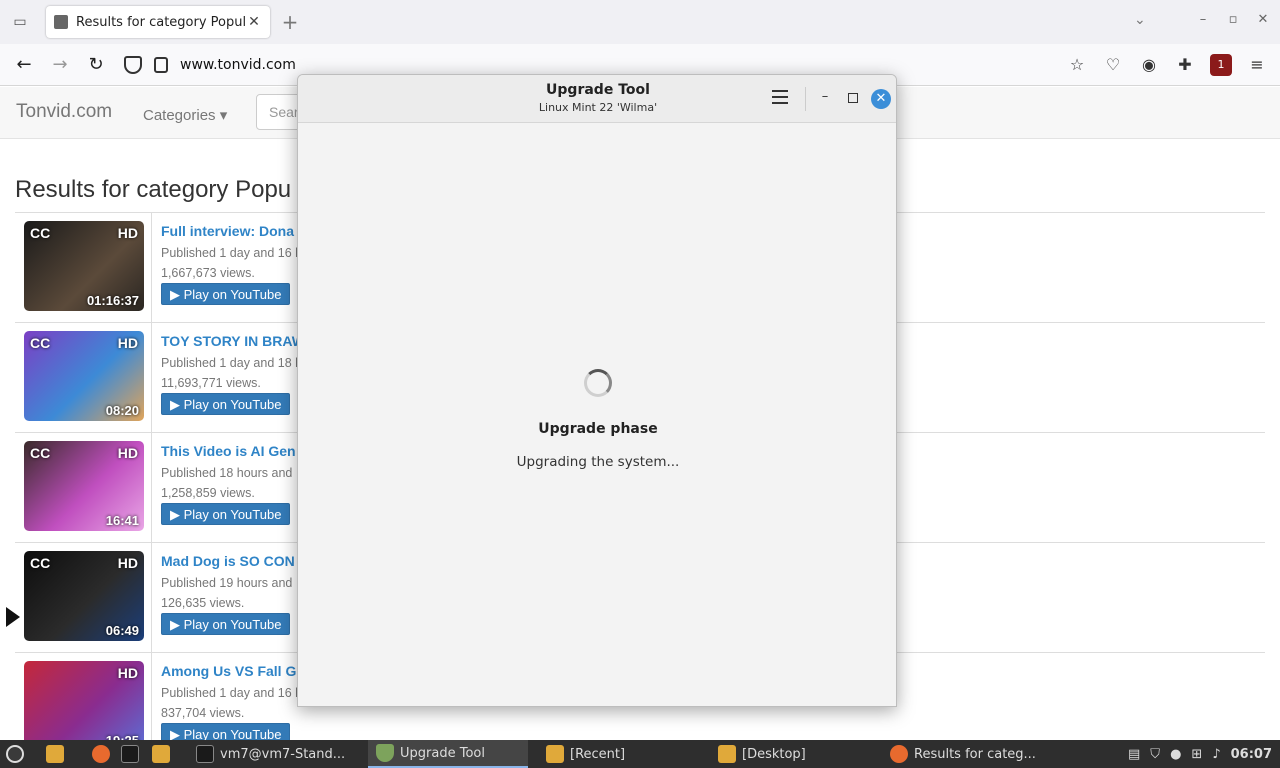 The height and width of the screenshot is (768, 1280). Describe the element at coordinates (84, 706) in the screenshot. I see `video-thumbnail: HD 19:25` at that location.